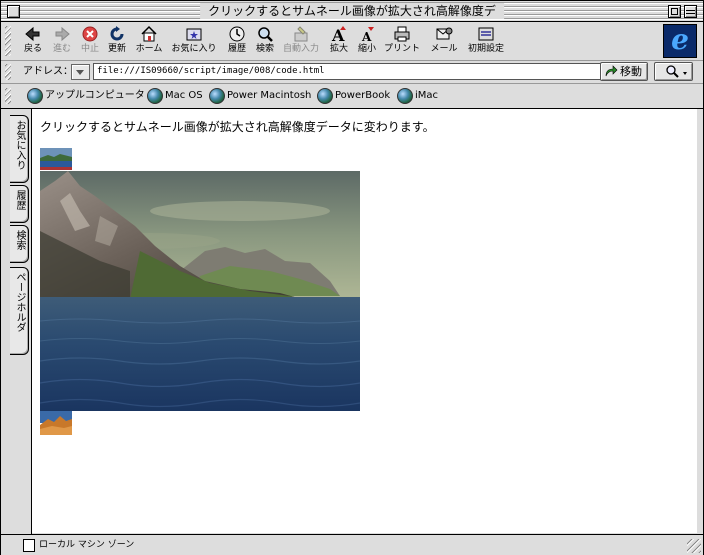 The image size is (704, 555). What do you see at coordinates (56, 159) in the screenshot?
I see `thumbnail-image-seascape` at bounding box center [56, 159].